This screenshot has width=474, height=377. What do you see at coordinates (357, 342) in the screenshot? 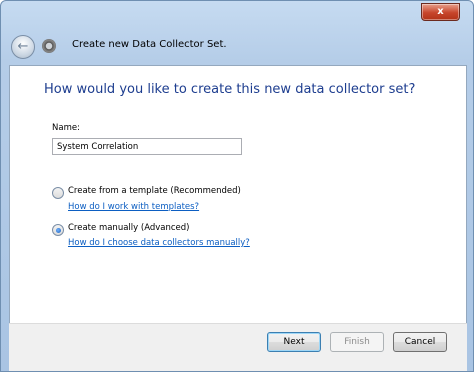
I see `finish-button: Finish` at bounding box center [357, 342].